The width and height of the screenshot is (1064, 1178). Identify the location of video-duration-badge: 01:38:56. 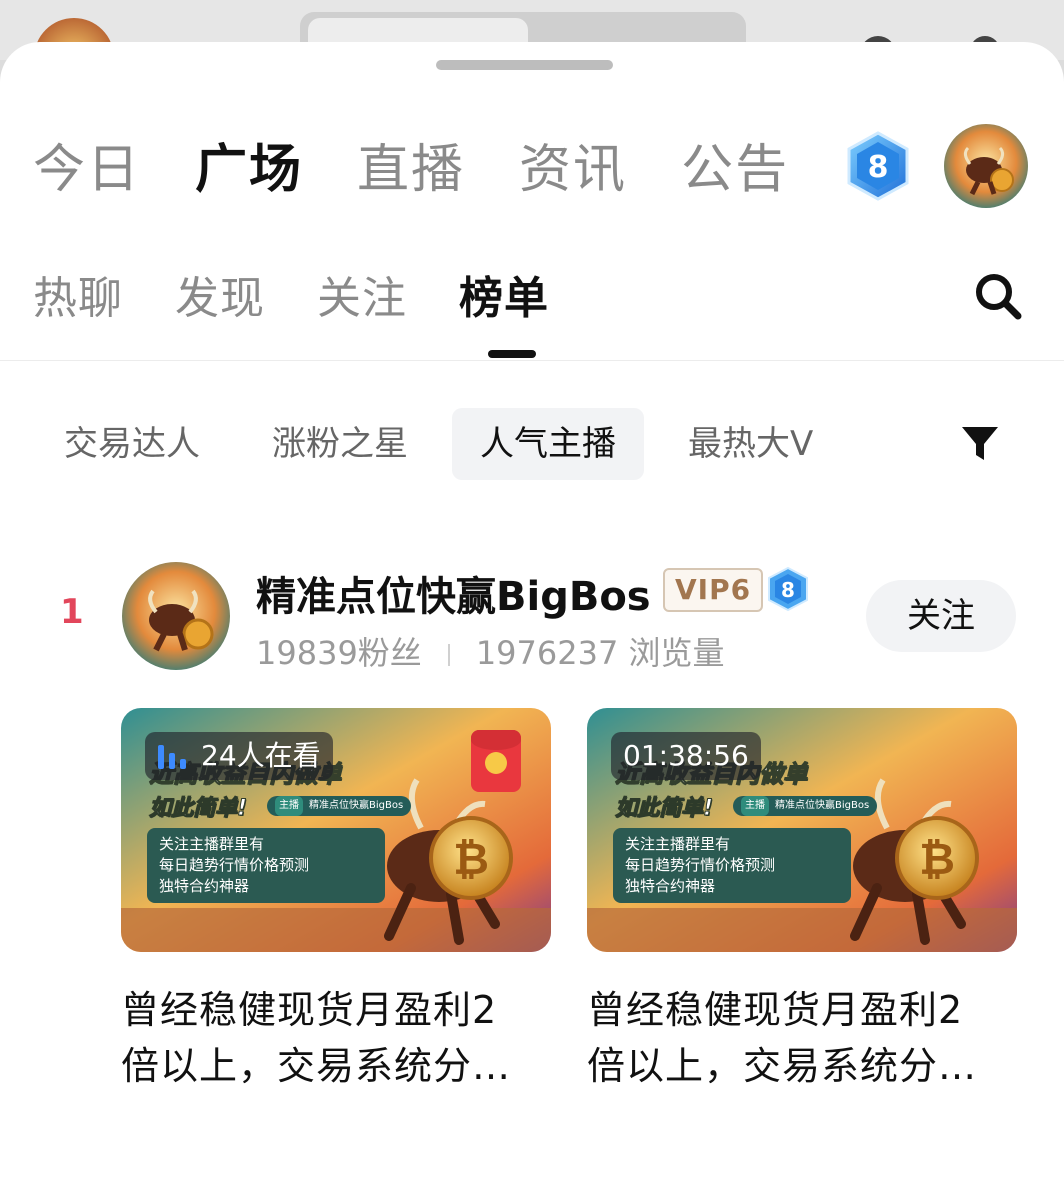
(686, 756).